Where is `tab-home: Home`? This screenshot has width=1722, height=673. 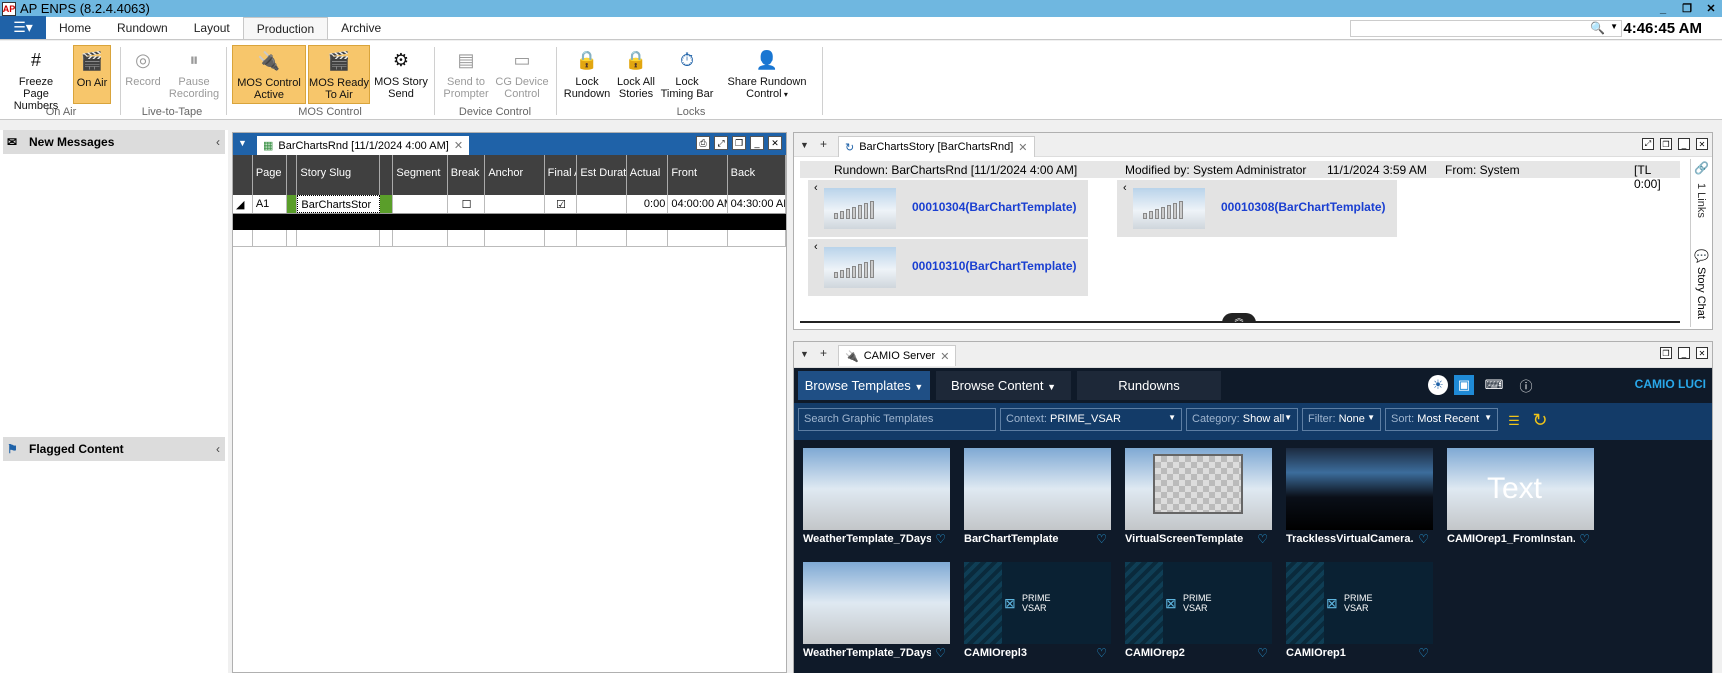 tab-home: Home is located at coordinates (75, 28).